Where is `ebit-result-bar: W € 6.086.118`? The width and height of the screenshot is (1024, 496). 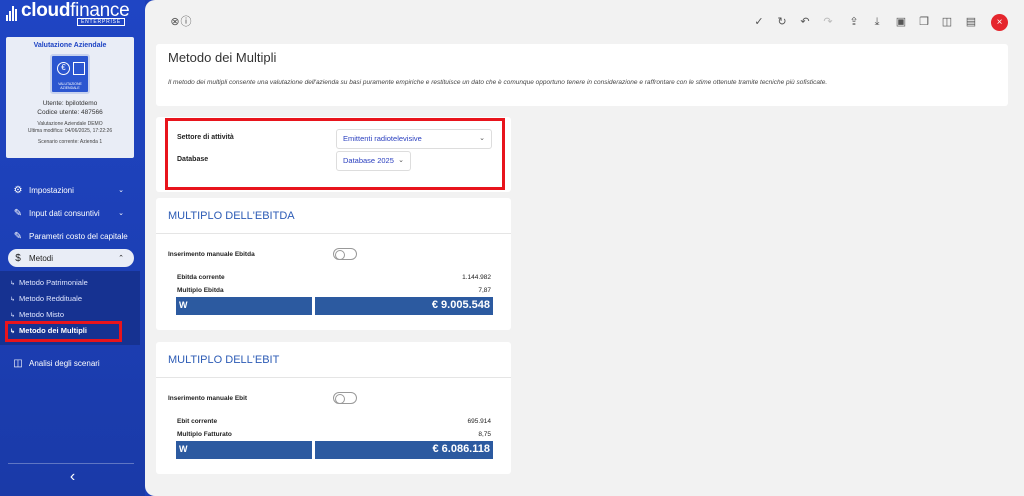 ebit-result-bar: W € 6.086.118 is located at coordinates (334, 450).